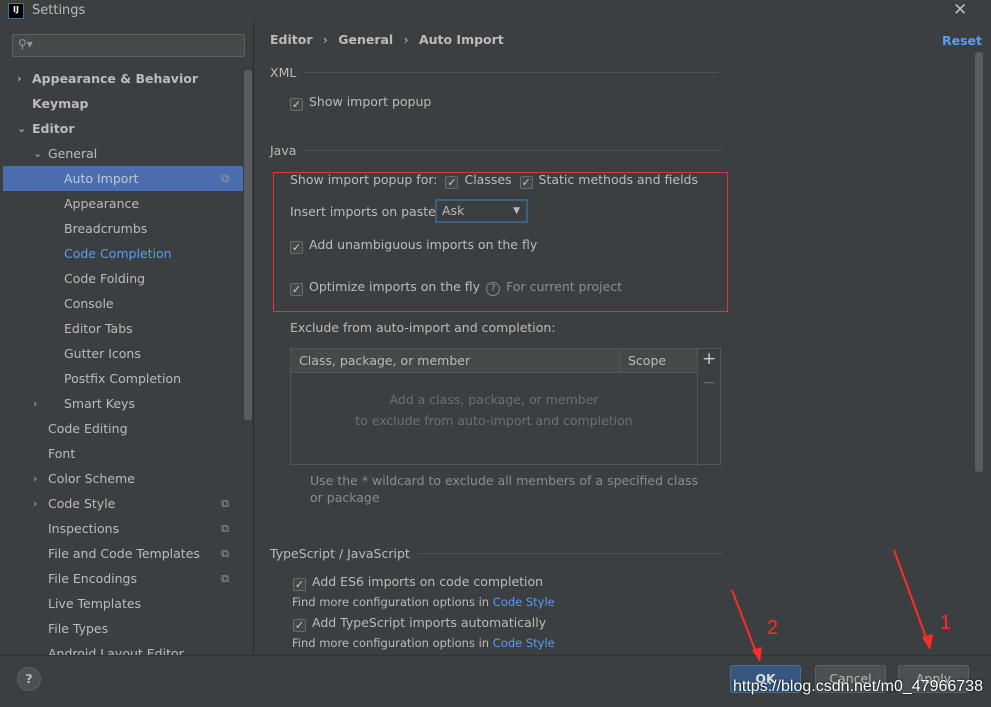 The image size is (991, 707). I want to click on annotation-number-1: 1, so click(946, 623).